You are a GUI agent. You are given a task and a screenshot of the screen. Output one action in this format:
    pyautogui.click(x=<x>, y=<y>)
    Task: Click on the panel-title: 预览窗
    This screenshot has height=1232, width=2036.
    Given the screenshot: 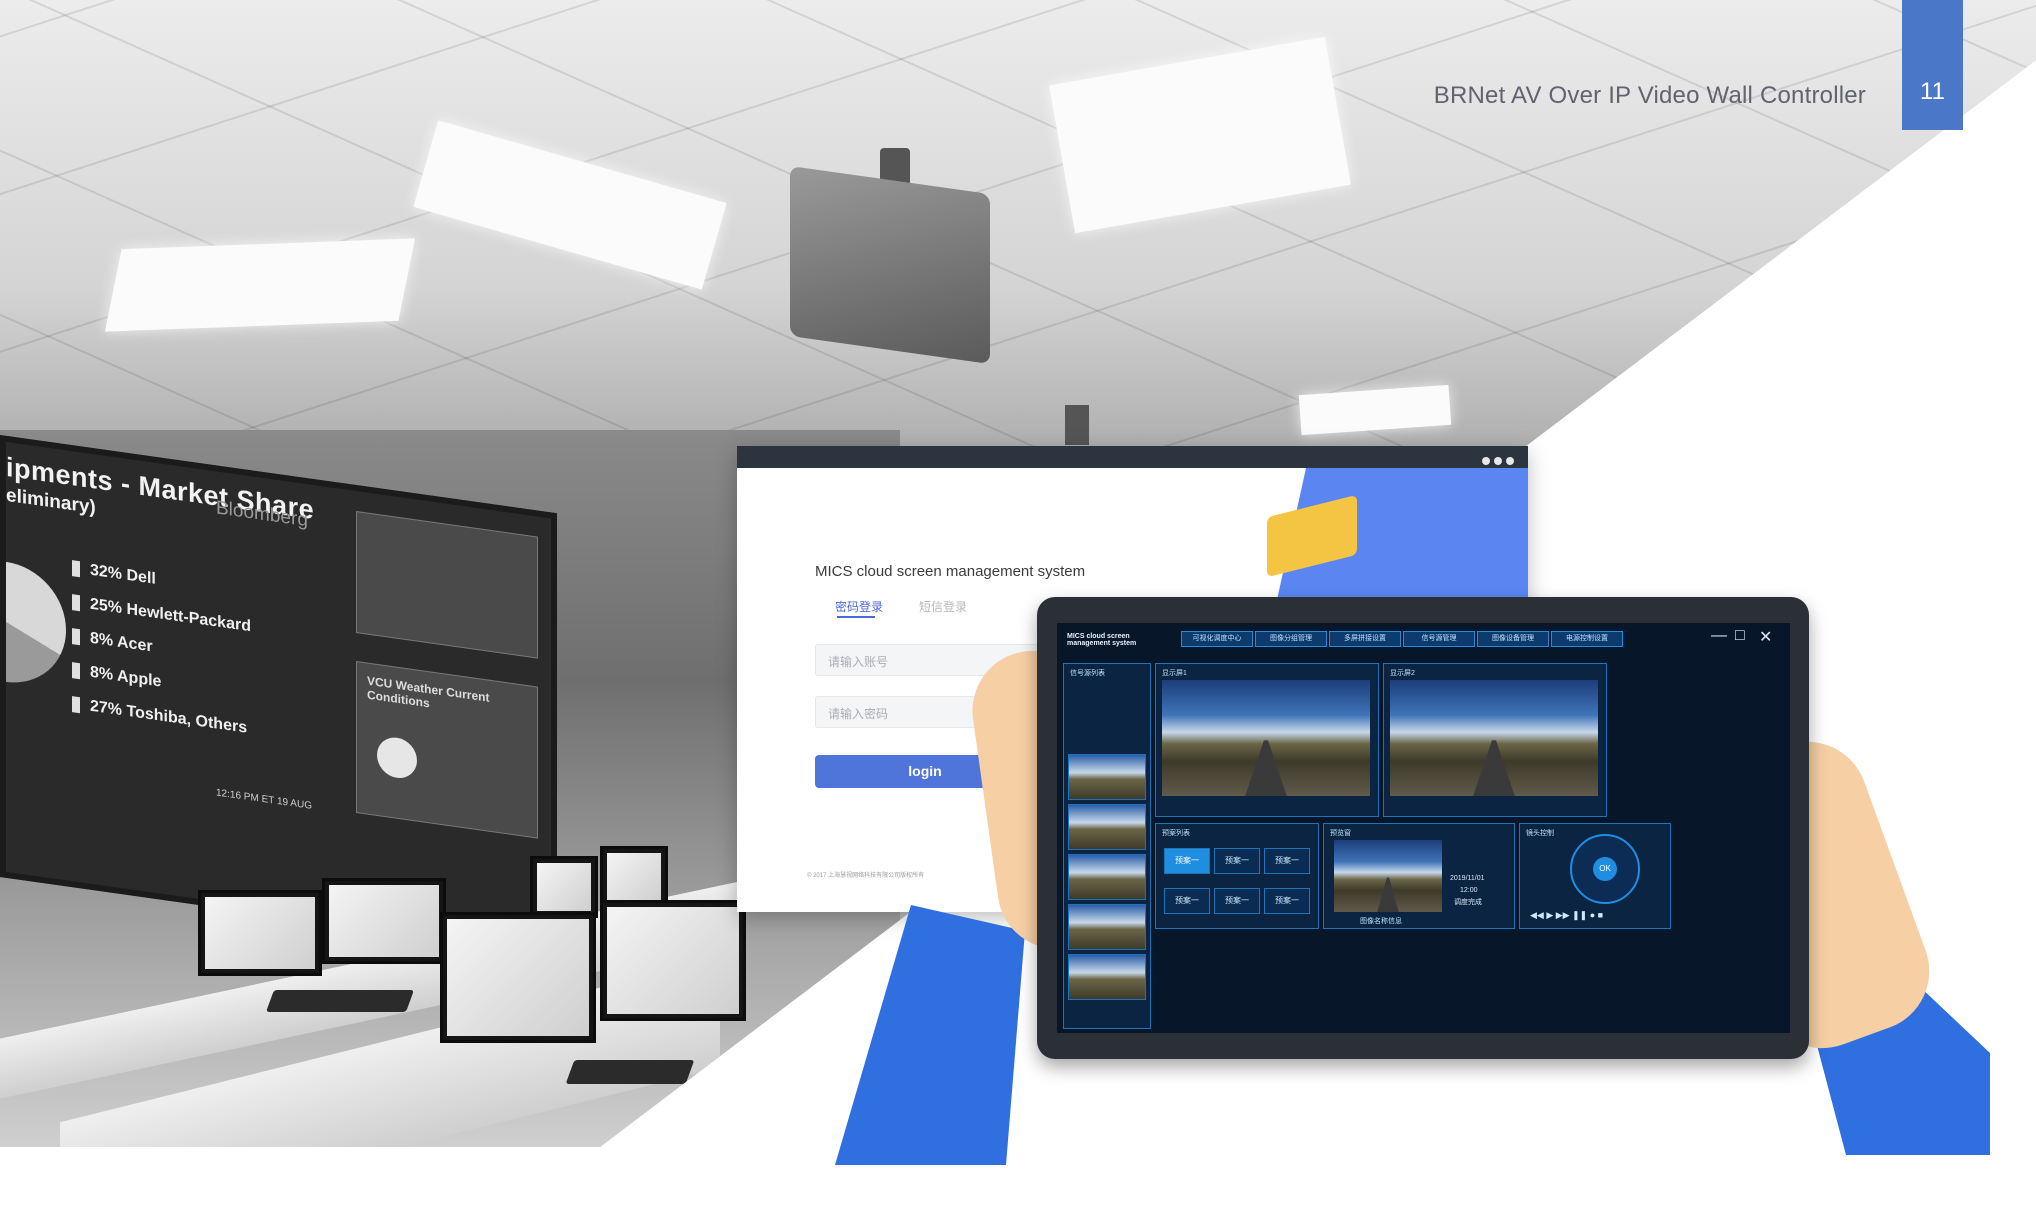 What is the action you would take?
    pyautogui.click(x=1340, y=833)
    